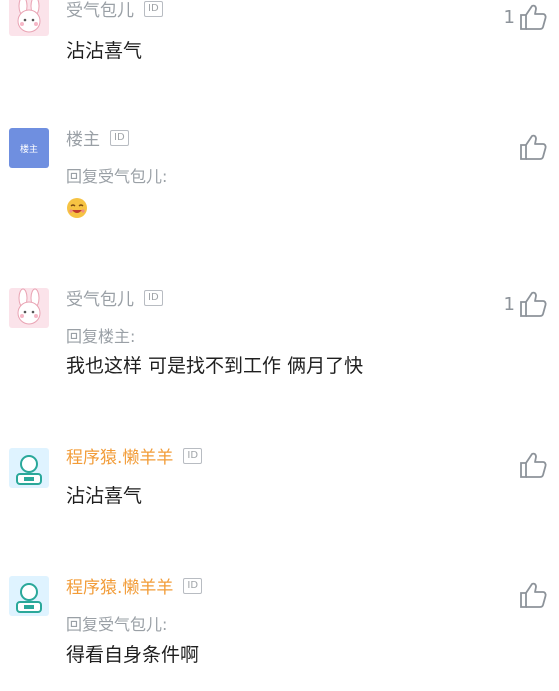 This screenshot has width=559, height=691. I want to click on reply-target: 回复楼主:, so click(101, 336).